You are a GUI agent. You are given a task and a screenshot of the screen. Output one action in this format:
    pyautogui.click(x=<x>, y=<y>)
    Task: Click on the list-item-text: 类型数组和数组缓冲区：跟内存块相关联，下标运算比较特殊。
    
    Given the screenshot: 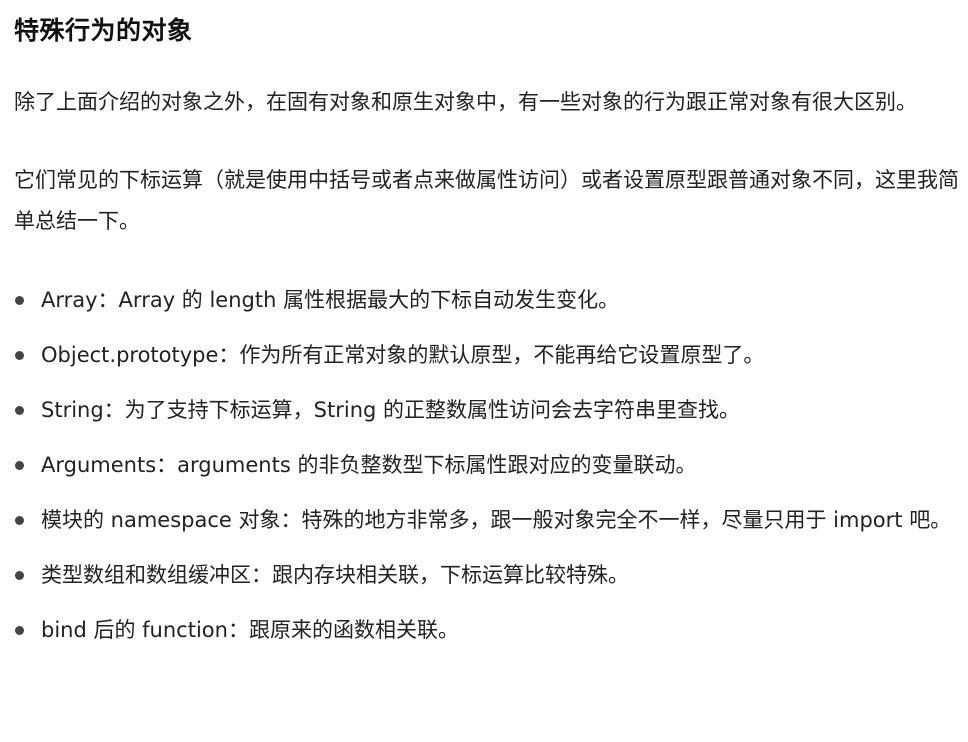 What is the action you would take?
    pyautogui.click(x=335, y=575)
    